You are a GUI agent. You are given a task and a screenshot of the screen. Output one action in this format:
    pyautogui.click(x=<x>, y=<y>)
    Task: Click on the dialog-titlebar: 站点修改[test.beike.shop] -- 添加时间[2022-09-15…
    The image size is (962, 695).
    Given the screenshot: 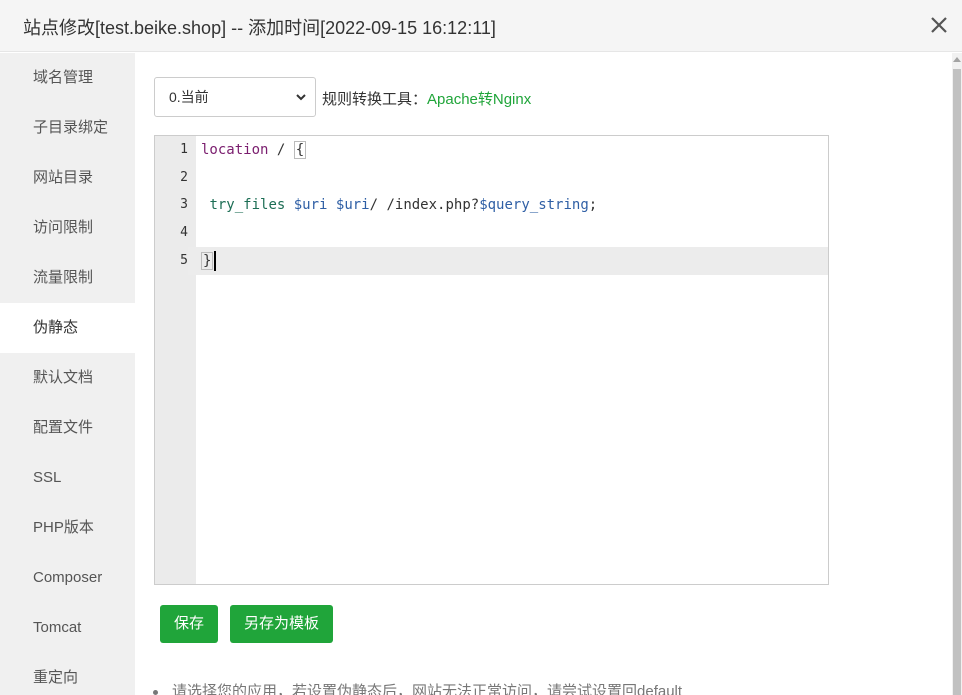 What is the action you would take?
    pyautogui.click(x=481, y=26)
    